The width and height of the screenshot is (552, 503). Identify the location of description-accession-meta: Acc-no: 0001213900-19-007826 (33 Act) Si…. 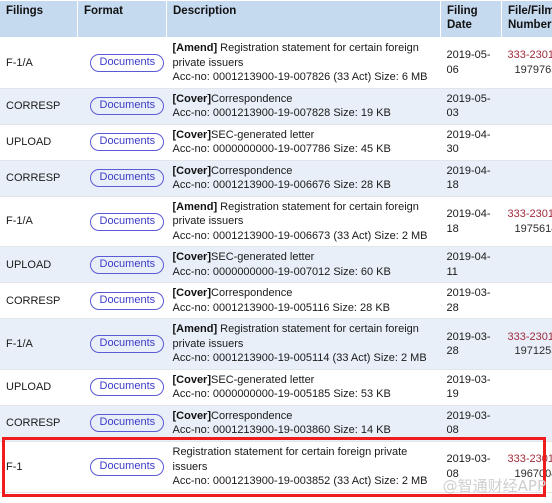
(300, 77).